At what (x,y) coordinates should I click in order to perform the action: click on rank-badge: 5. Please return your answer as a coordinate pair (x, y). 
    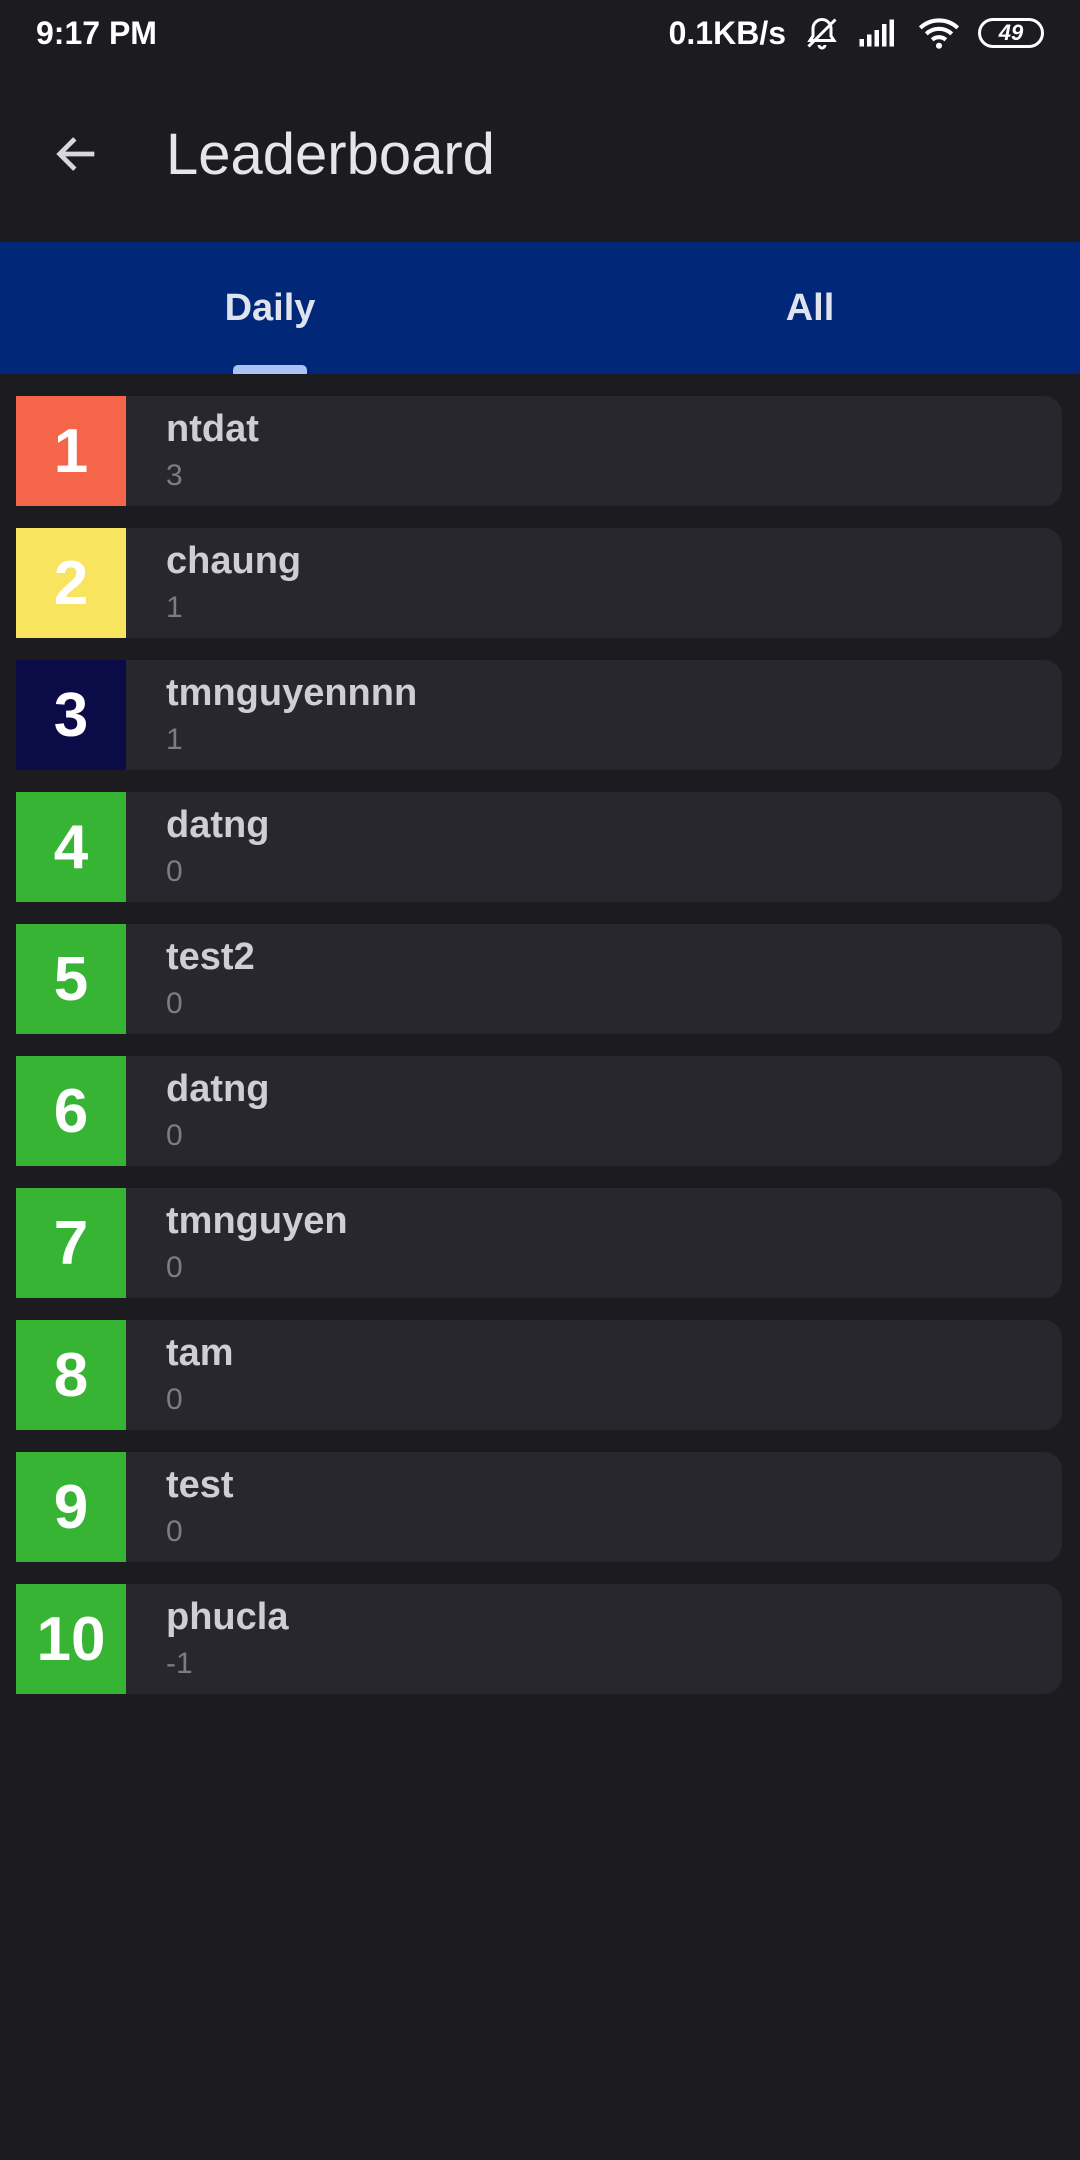
    Looking at the image, I should click on (71, 979).